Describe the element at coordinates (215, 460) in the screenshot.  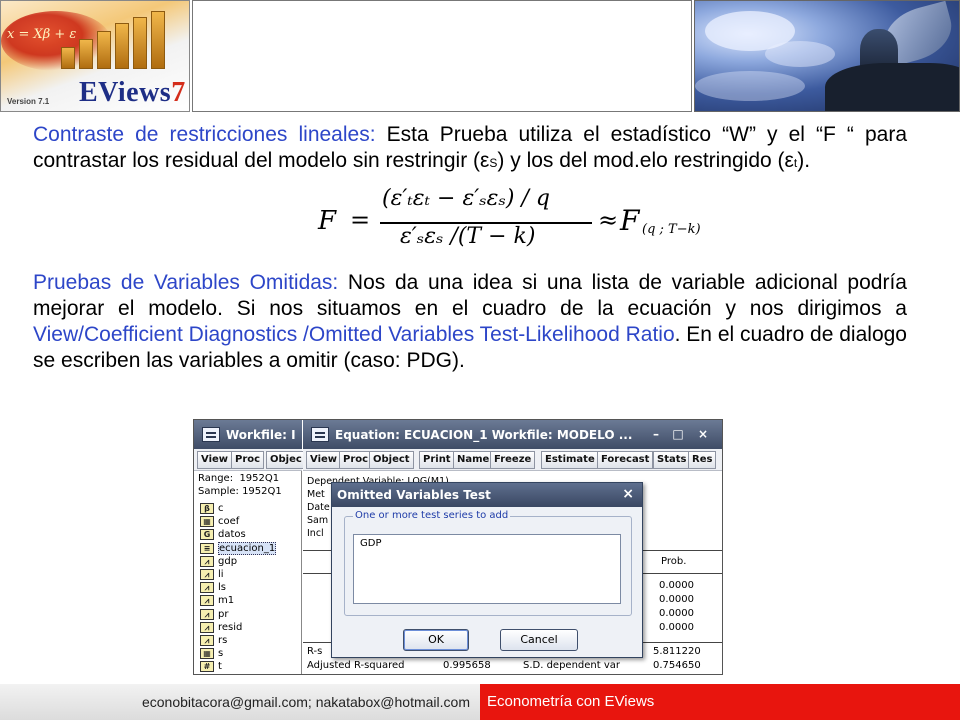
I see `wf-view-button: View` at that location.